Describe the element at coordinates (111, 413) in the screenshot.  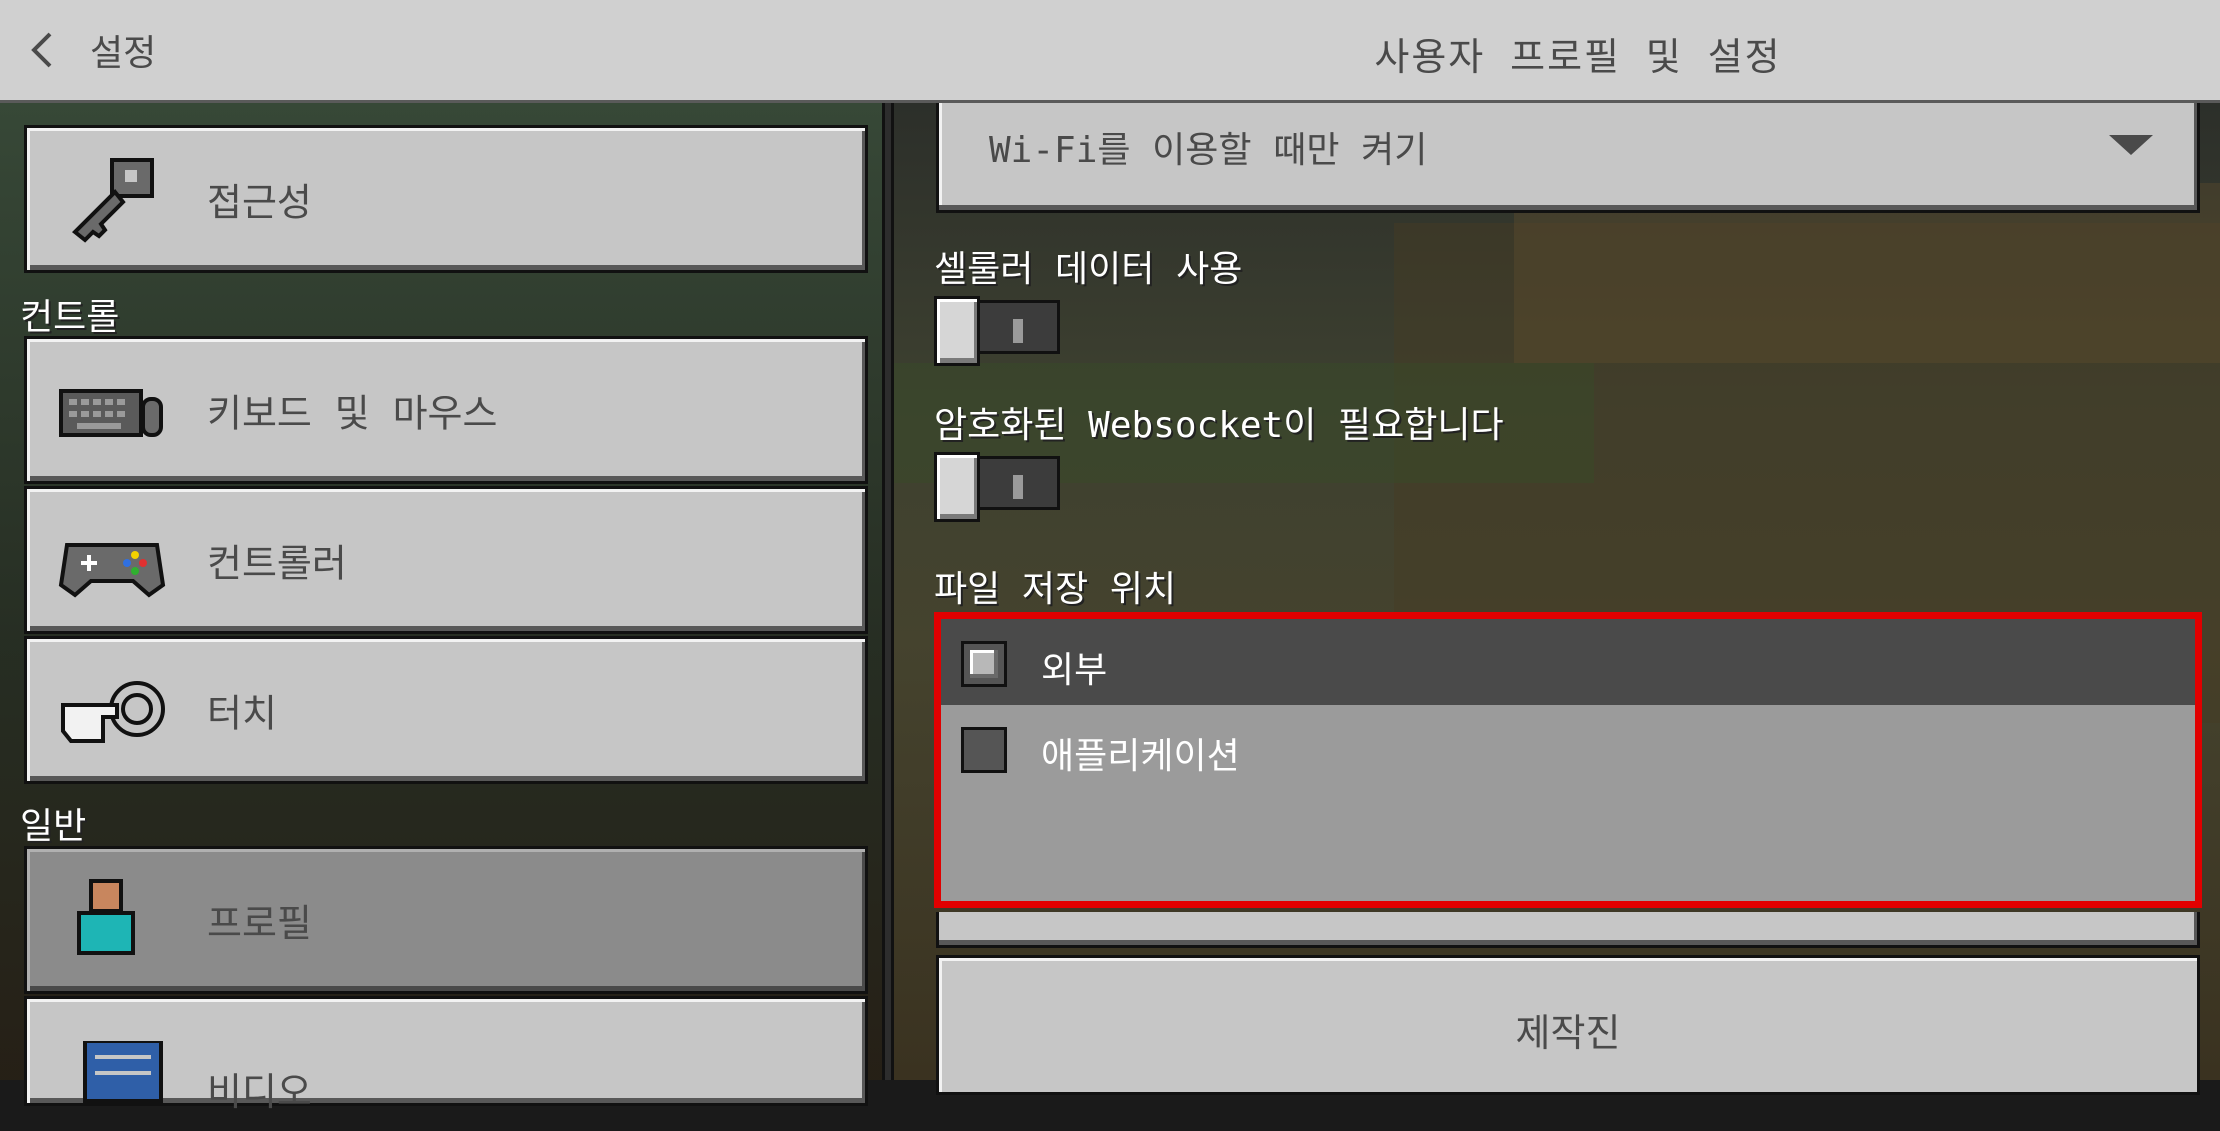
I see `keyboard-mouse-icon` at that location.